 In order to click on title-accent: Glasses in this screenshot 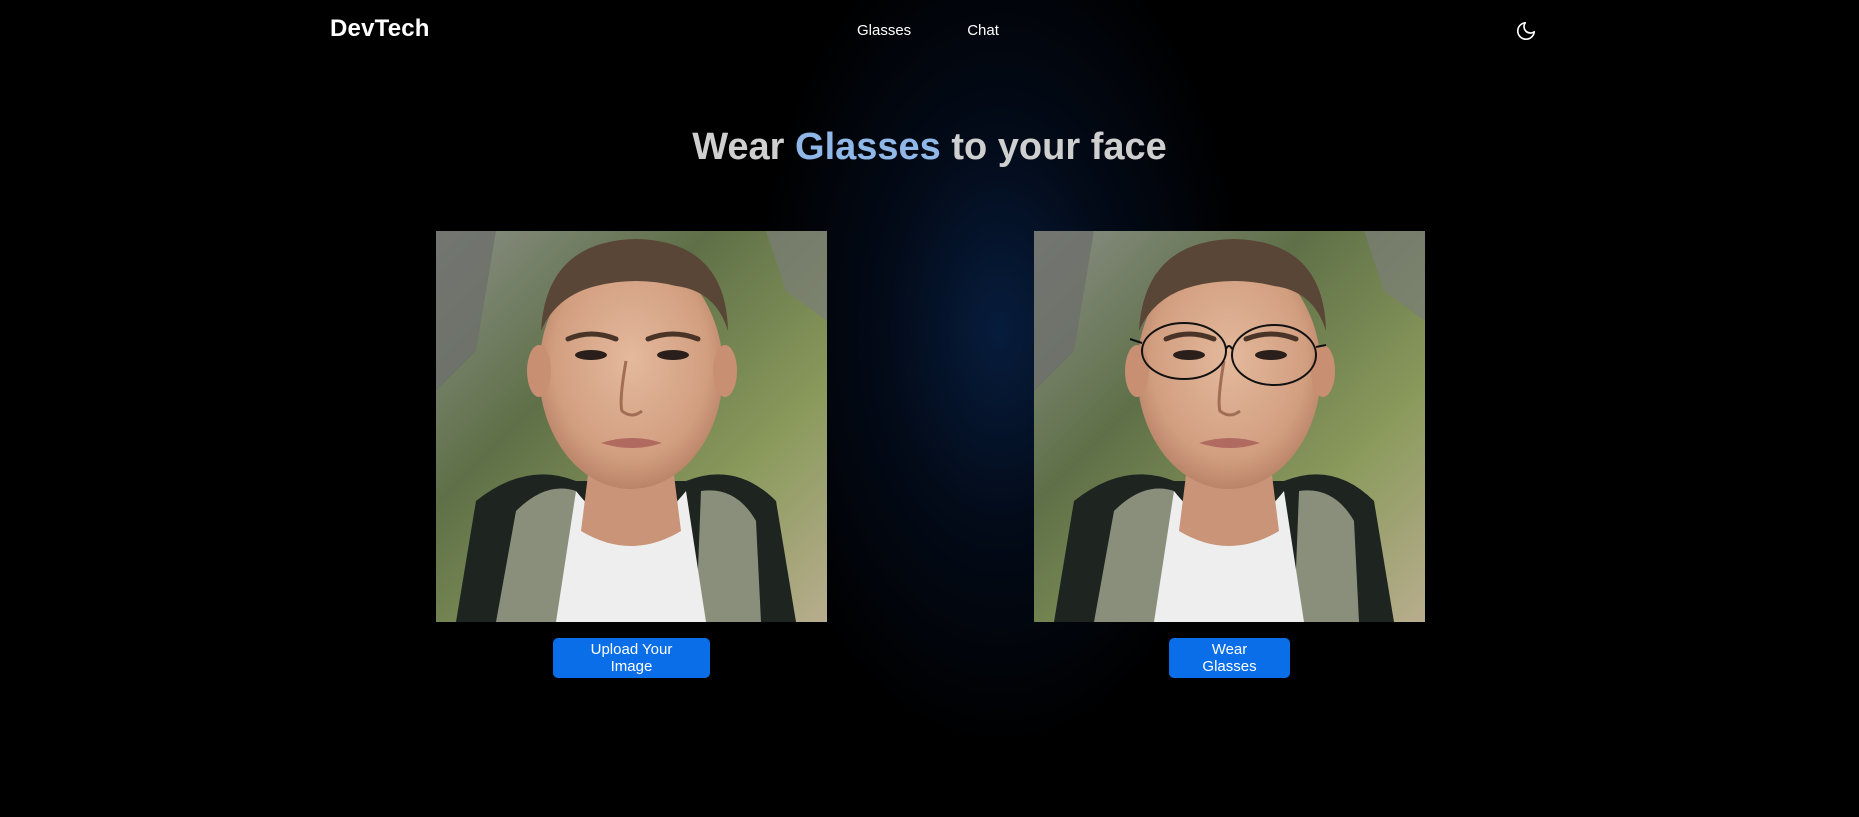, I will do `click(868, 147)`.